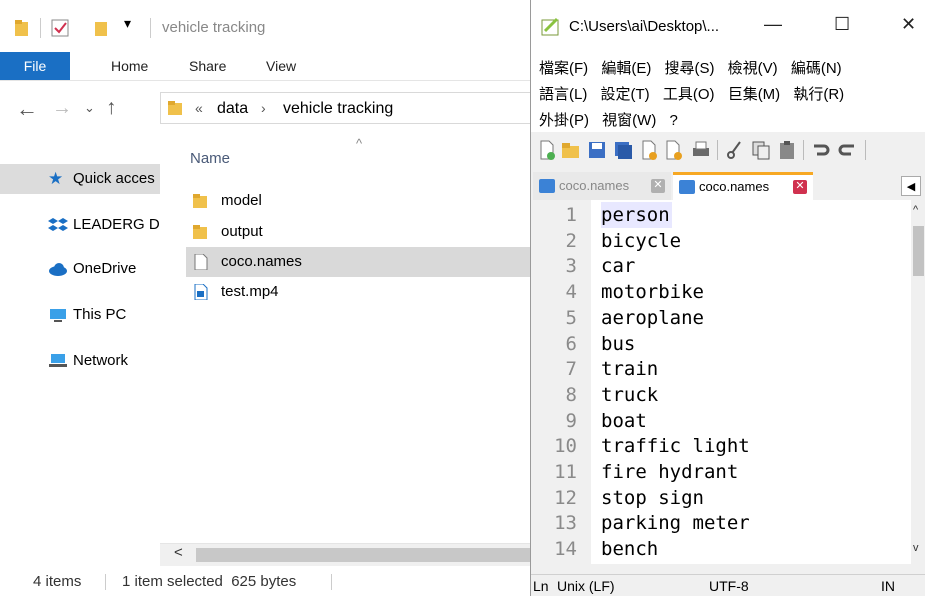  I want to click on menu-run: 執行(R), so click(818, 94).